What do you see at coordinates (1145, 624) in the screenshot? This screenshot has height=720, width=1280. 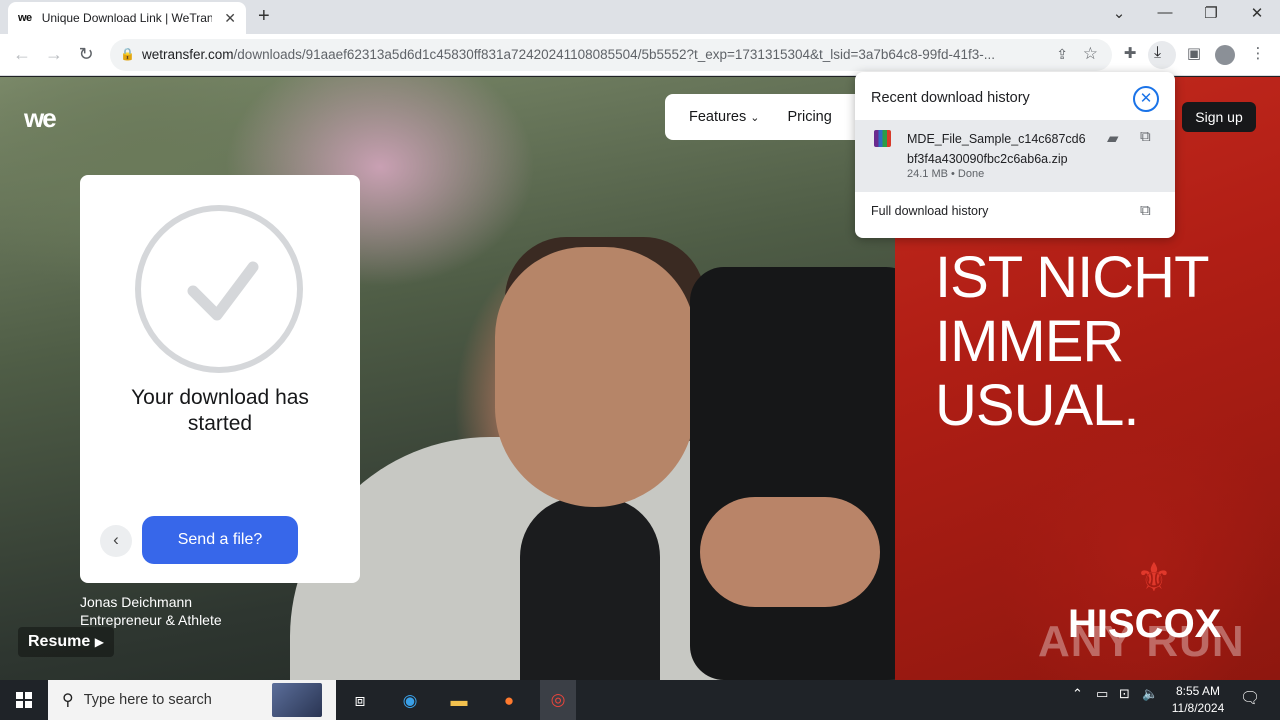 I see `ad-brand-logo: HISCOX` at bounding box center [1145, 624].